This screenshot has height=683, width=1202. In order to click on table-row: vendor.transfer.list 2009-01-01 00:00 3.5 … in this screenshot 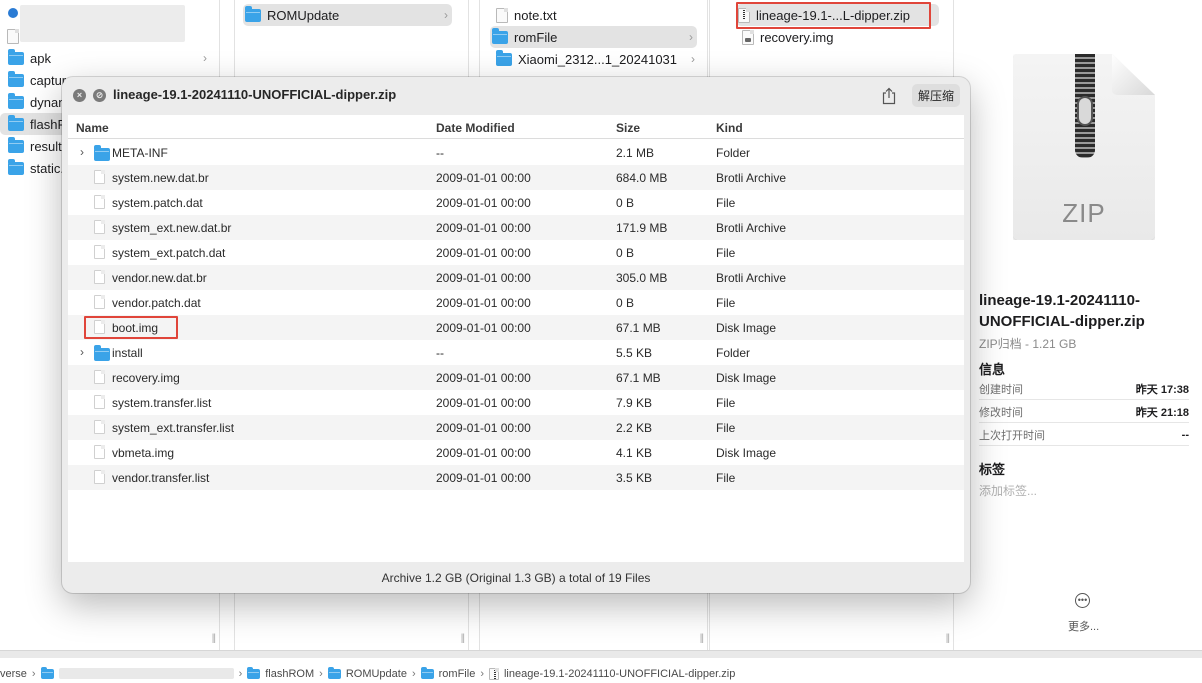, I will do `click(516, 477)`.